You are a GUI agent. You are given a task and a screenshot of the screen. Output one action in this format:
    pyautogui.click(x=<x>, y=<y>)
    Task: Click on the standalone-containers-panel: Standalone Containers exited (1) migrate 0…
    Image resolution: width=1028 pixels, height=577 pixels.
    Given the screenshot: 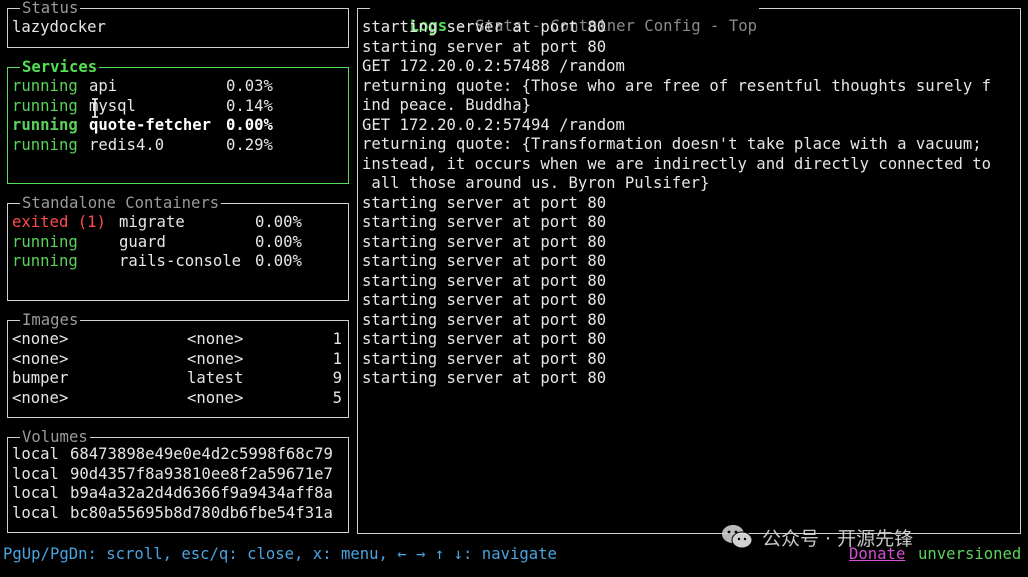 What is the action you would take?
    pyautogui.click(x=178, y=247)
    